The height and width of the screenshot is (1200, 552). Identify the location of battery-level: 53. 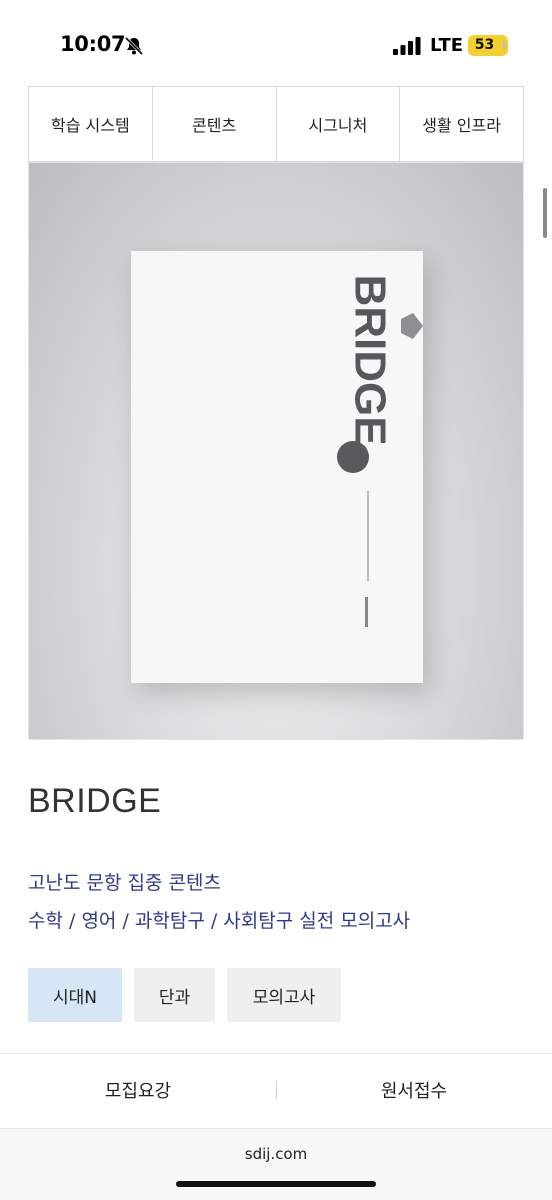
(484, 45).